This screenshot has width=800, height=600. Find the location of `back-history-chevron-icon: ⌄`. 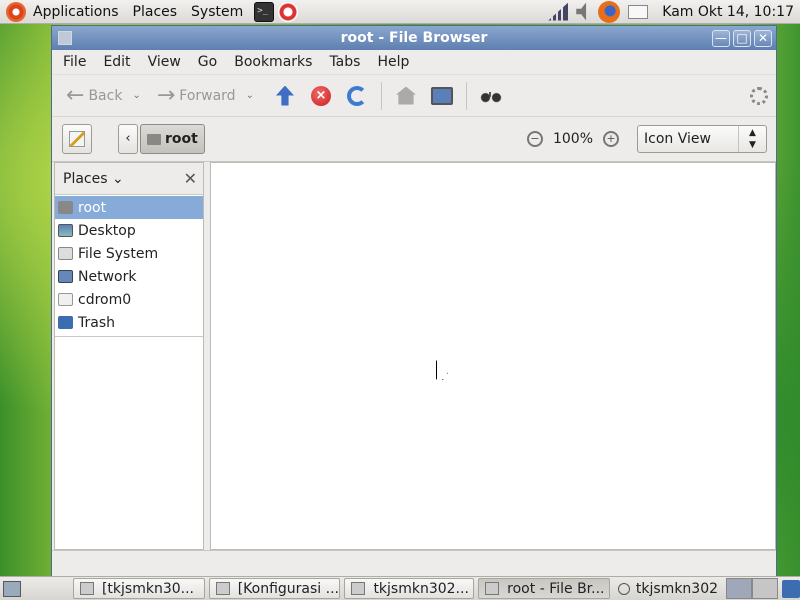

back-history-chevron-icon: ⌄ is located at coordinates (136, 95).